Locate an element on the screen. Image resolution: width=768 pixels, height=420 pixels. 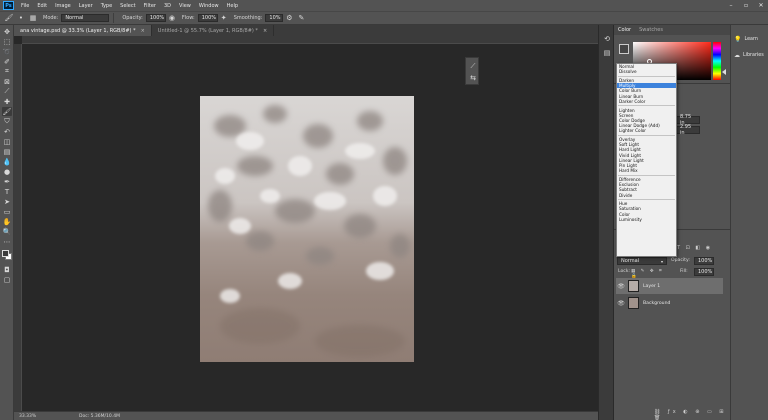
healing-tool-icon: ✚ is located at coordinates (7, 101).